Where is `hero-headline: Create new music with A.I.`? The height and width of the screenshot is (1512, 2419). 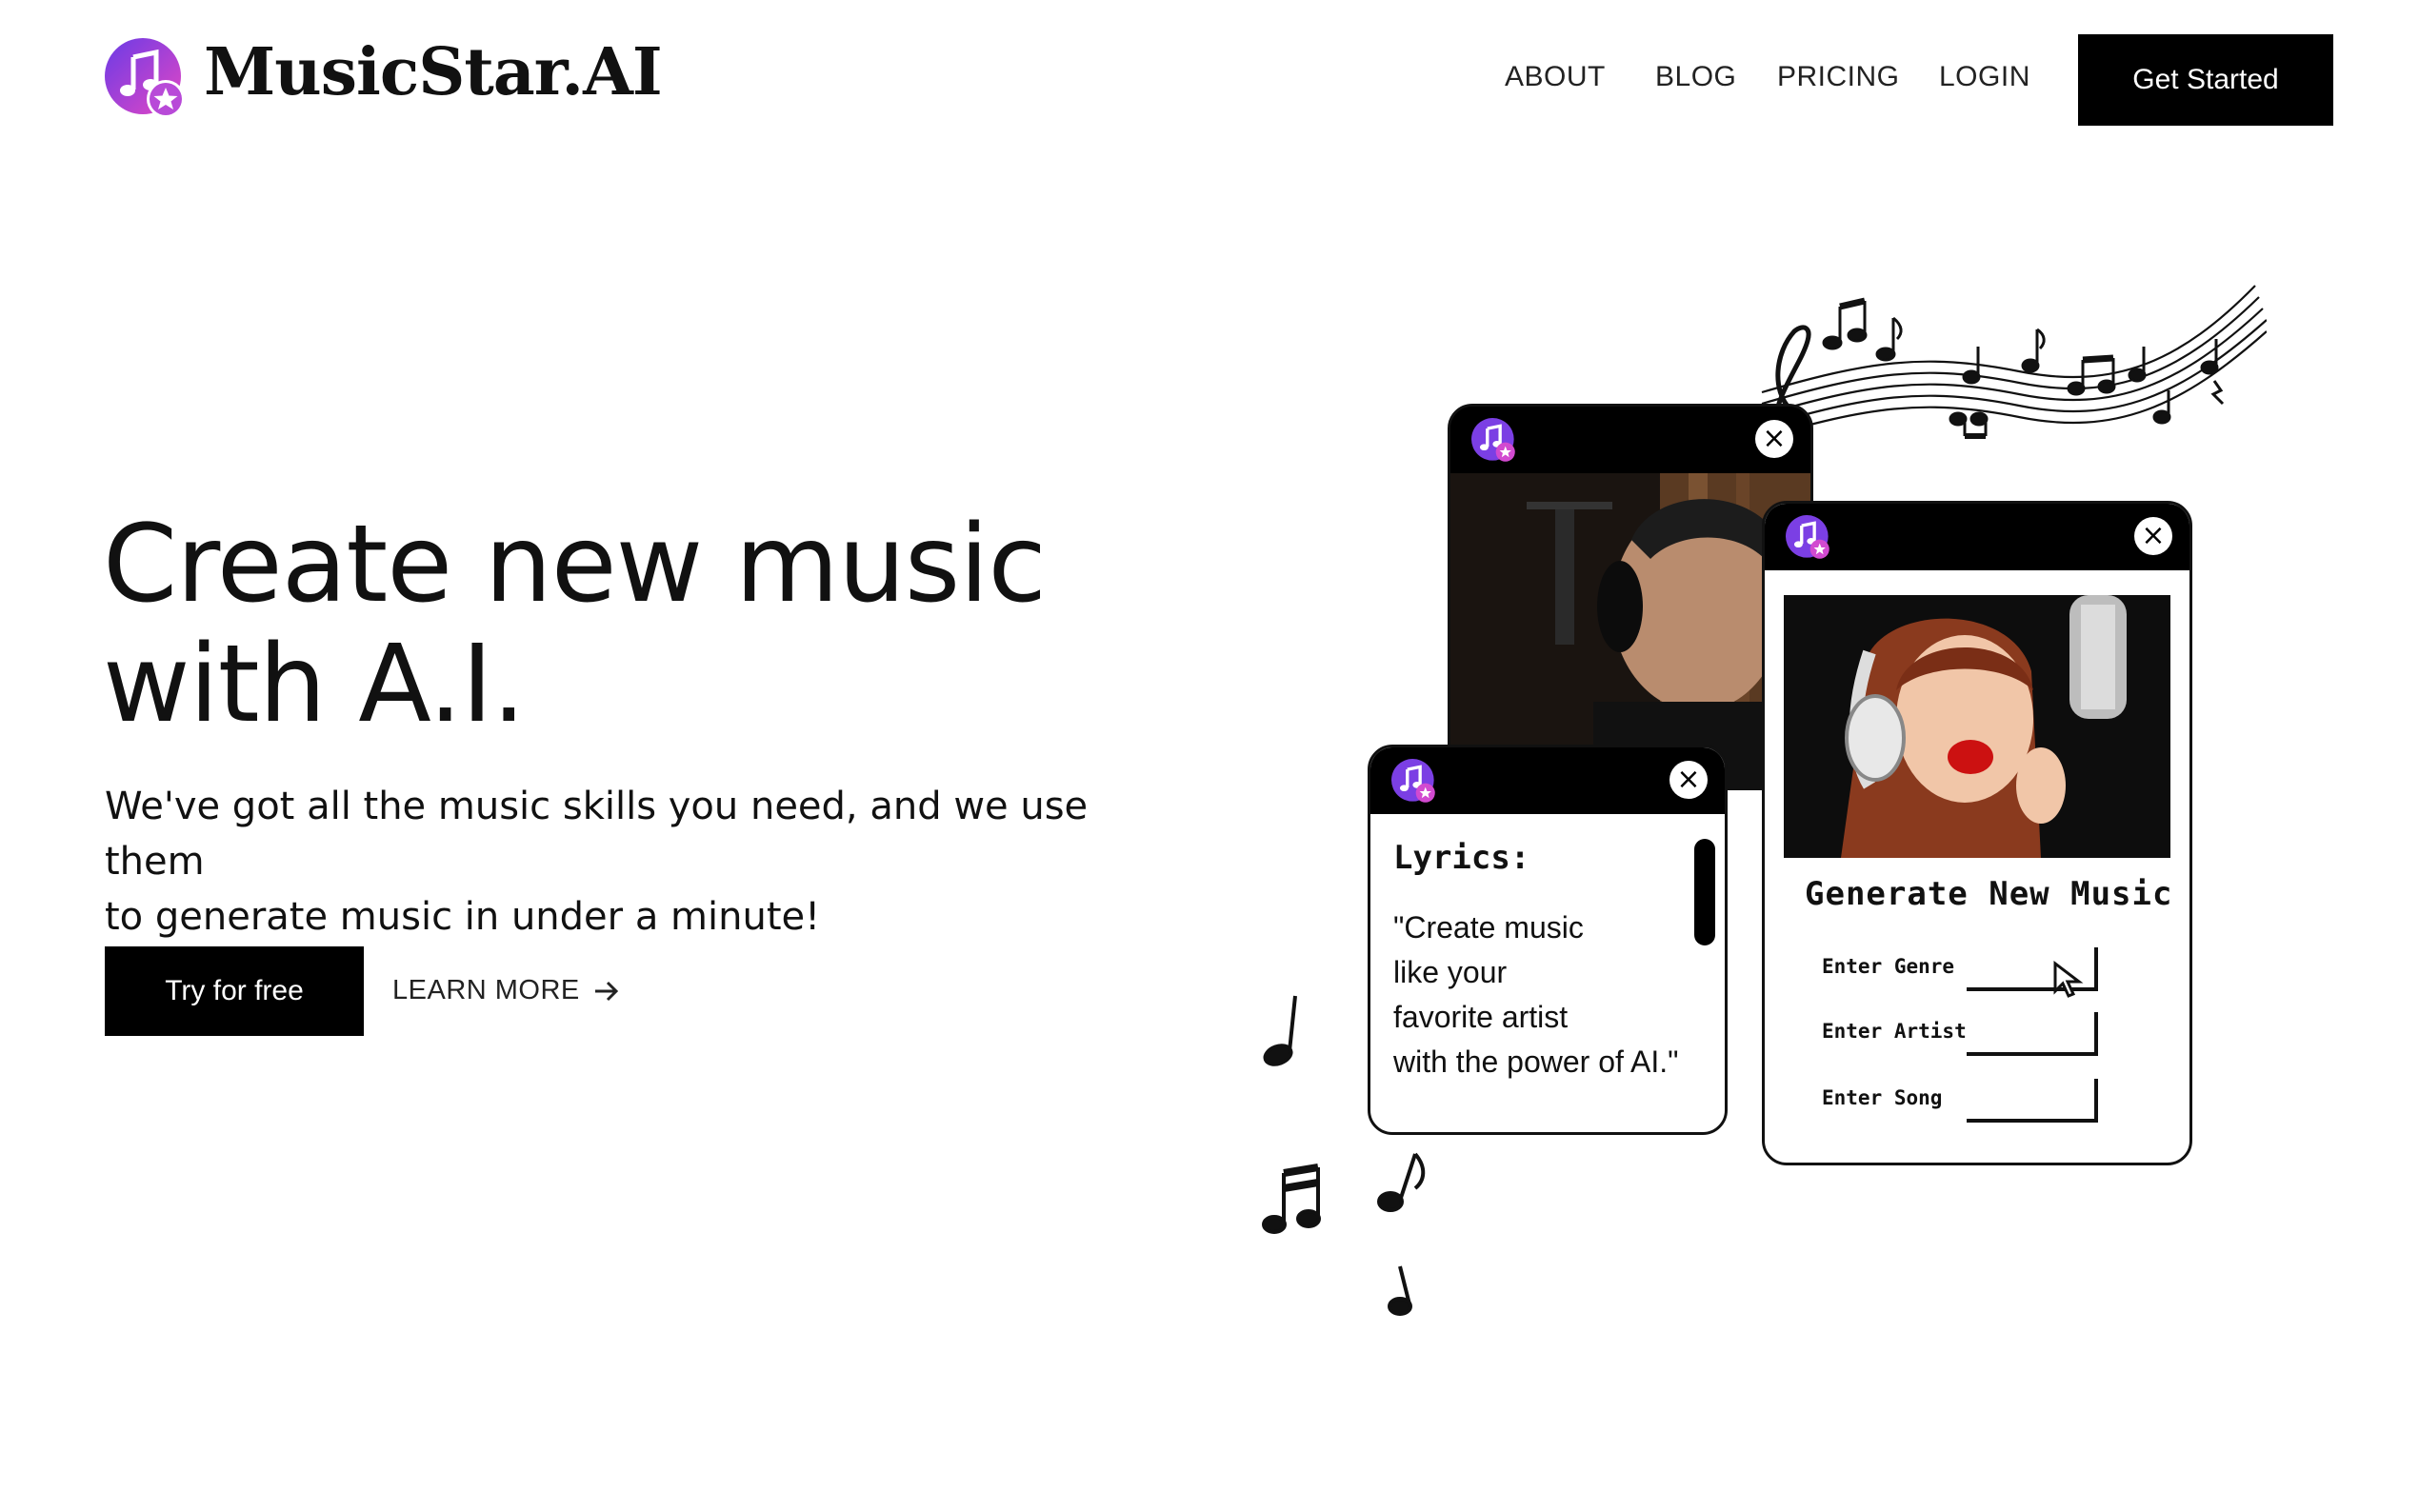
hero-headline: Create new music with A.I. is located at coordinates (674, 625).